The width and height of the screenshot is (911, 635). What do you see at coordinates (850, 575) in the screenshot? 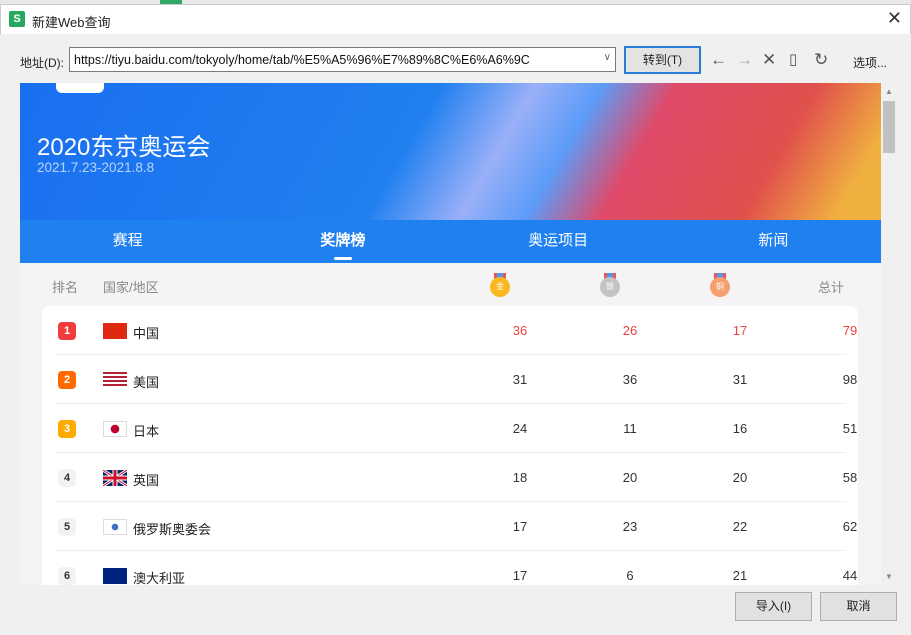
I see `total-count: 44` at bounding box center [850, 575].